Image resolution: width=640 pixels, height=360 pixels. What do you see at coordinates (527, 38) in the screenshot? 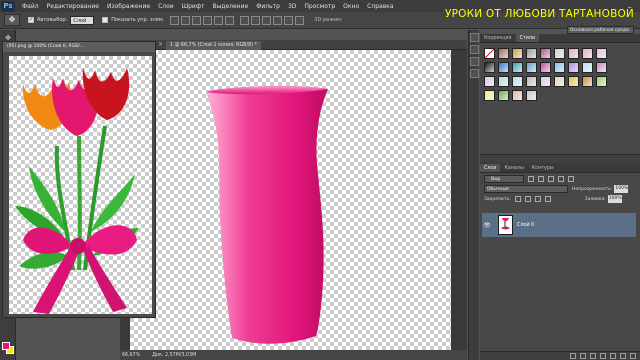
I see `tab-styles: Стили` at bounding box center [527, 38].